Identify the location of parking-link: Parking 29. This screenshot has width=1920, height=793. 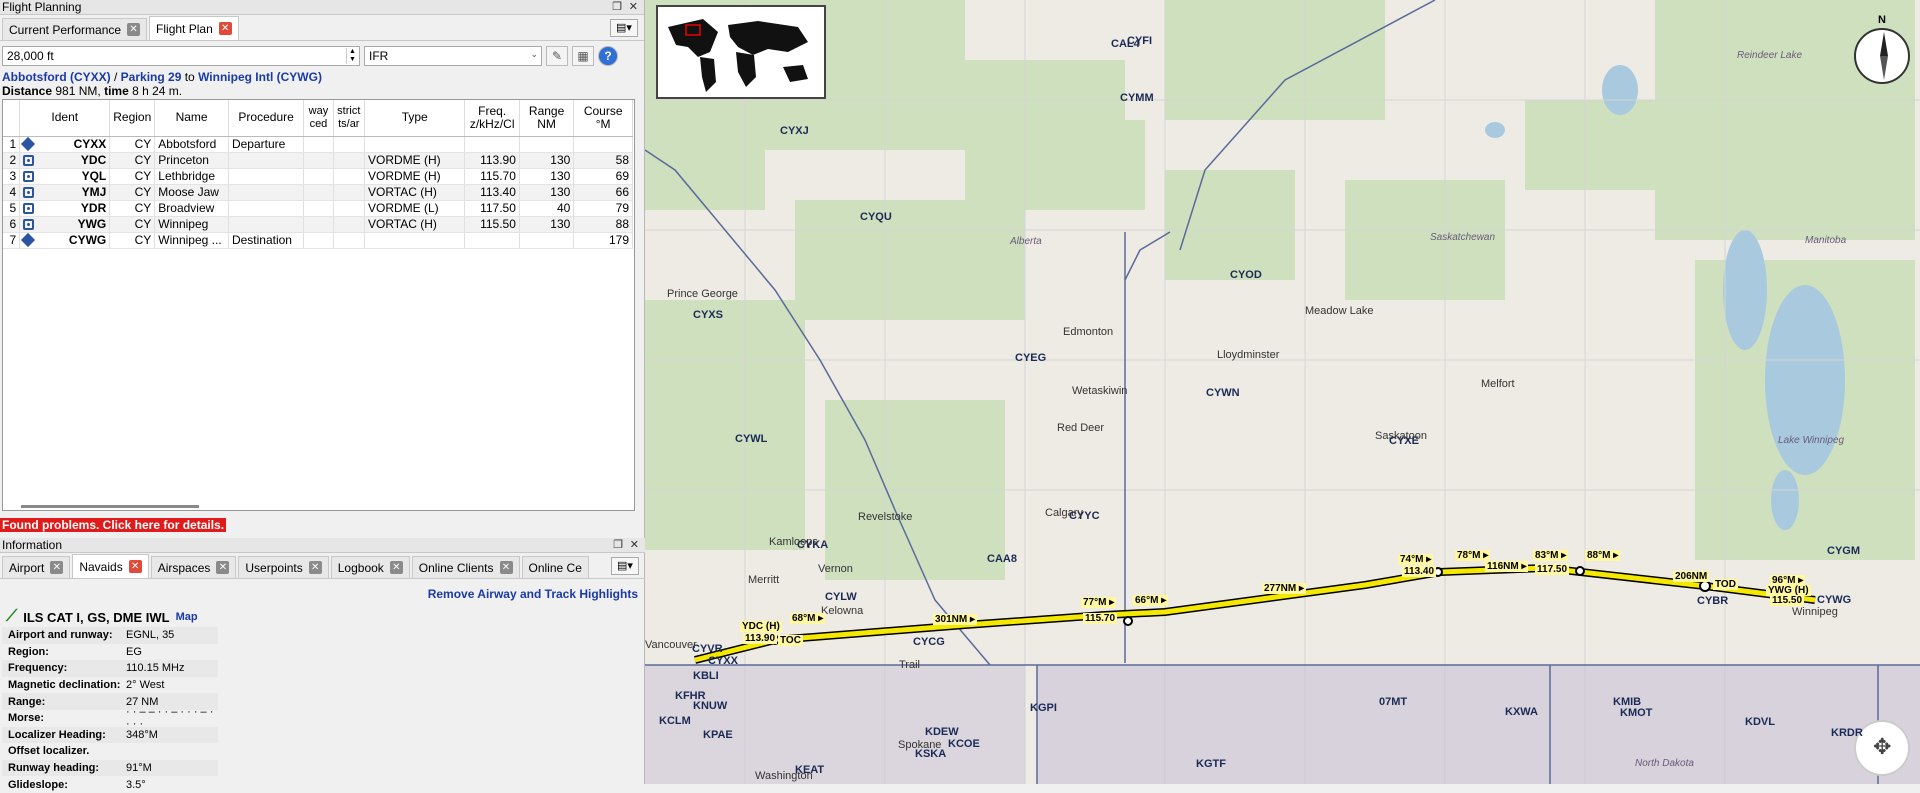
(151, 77).